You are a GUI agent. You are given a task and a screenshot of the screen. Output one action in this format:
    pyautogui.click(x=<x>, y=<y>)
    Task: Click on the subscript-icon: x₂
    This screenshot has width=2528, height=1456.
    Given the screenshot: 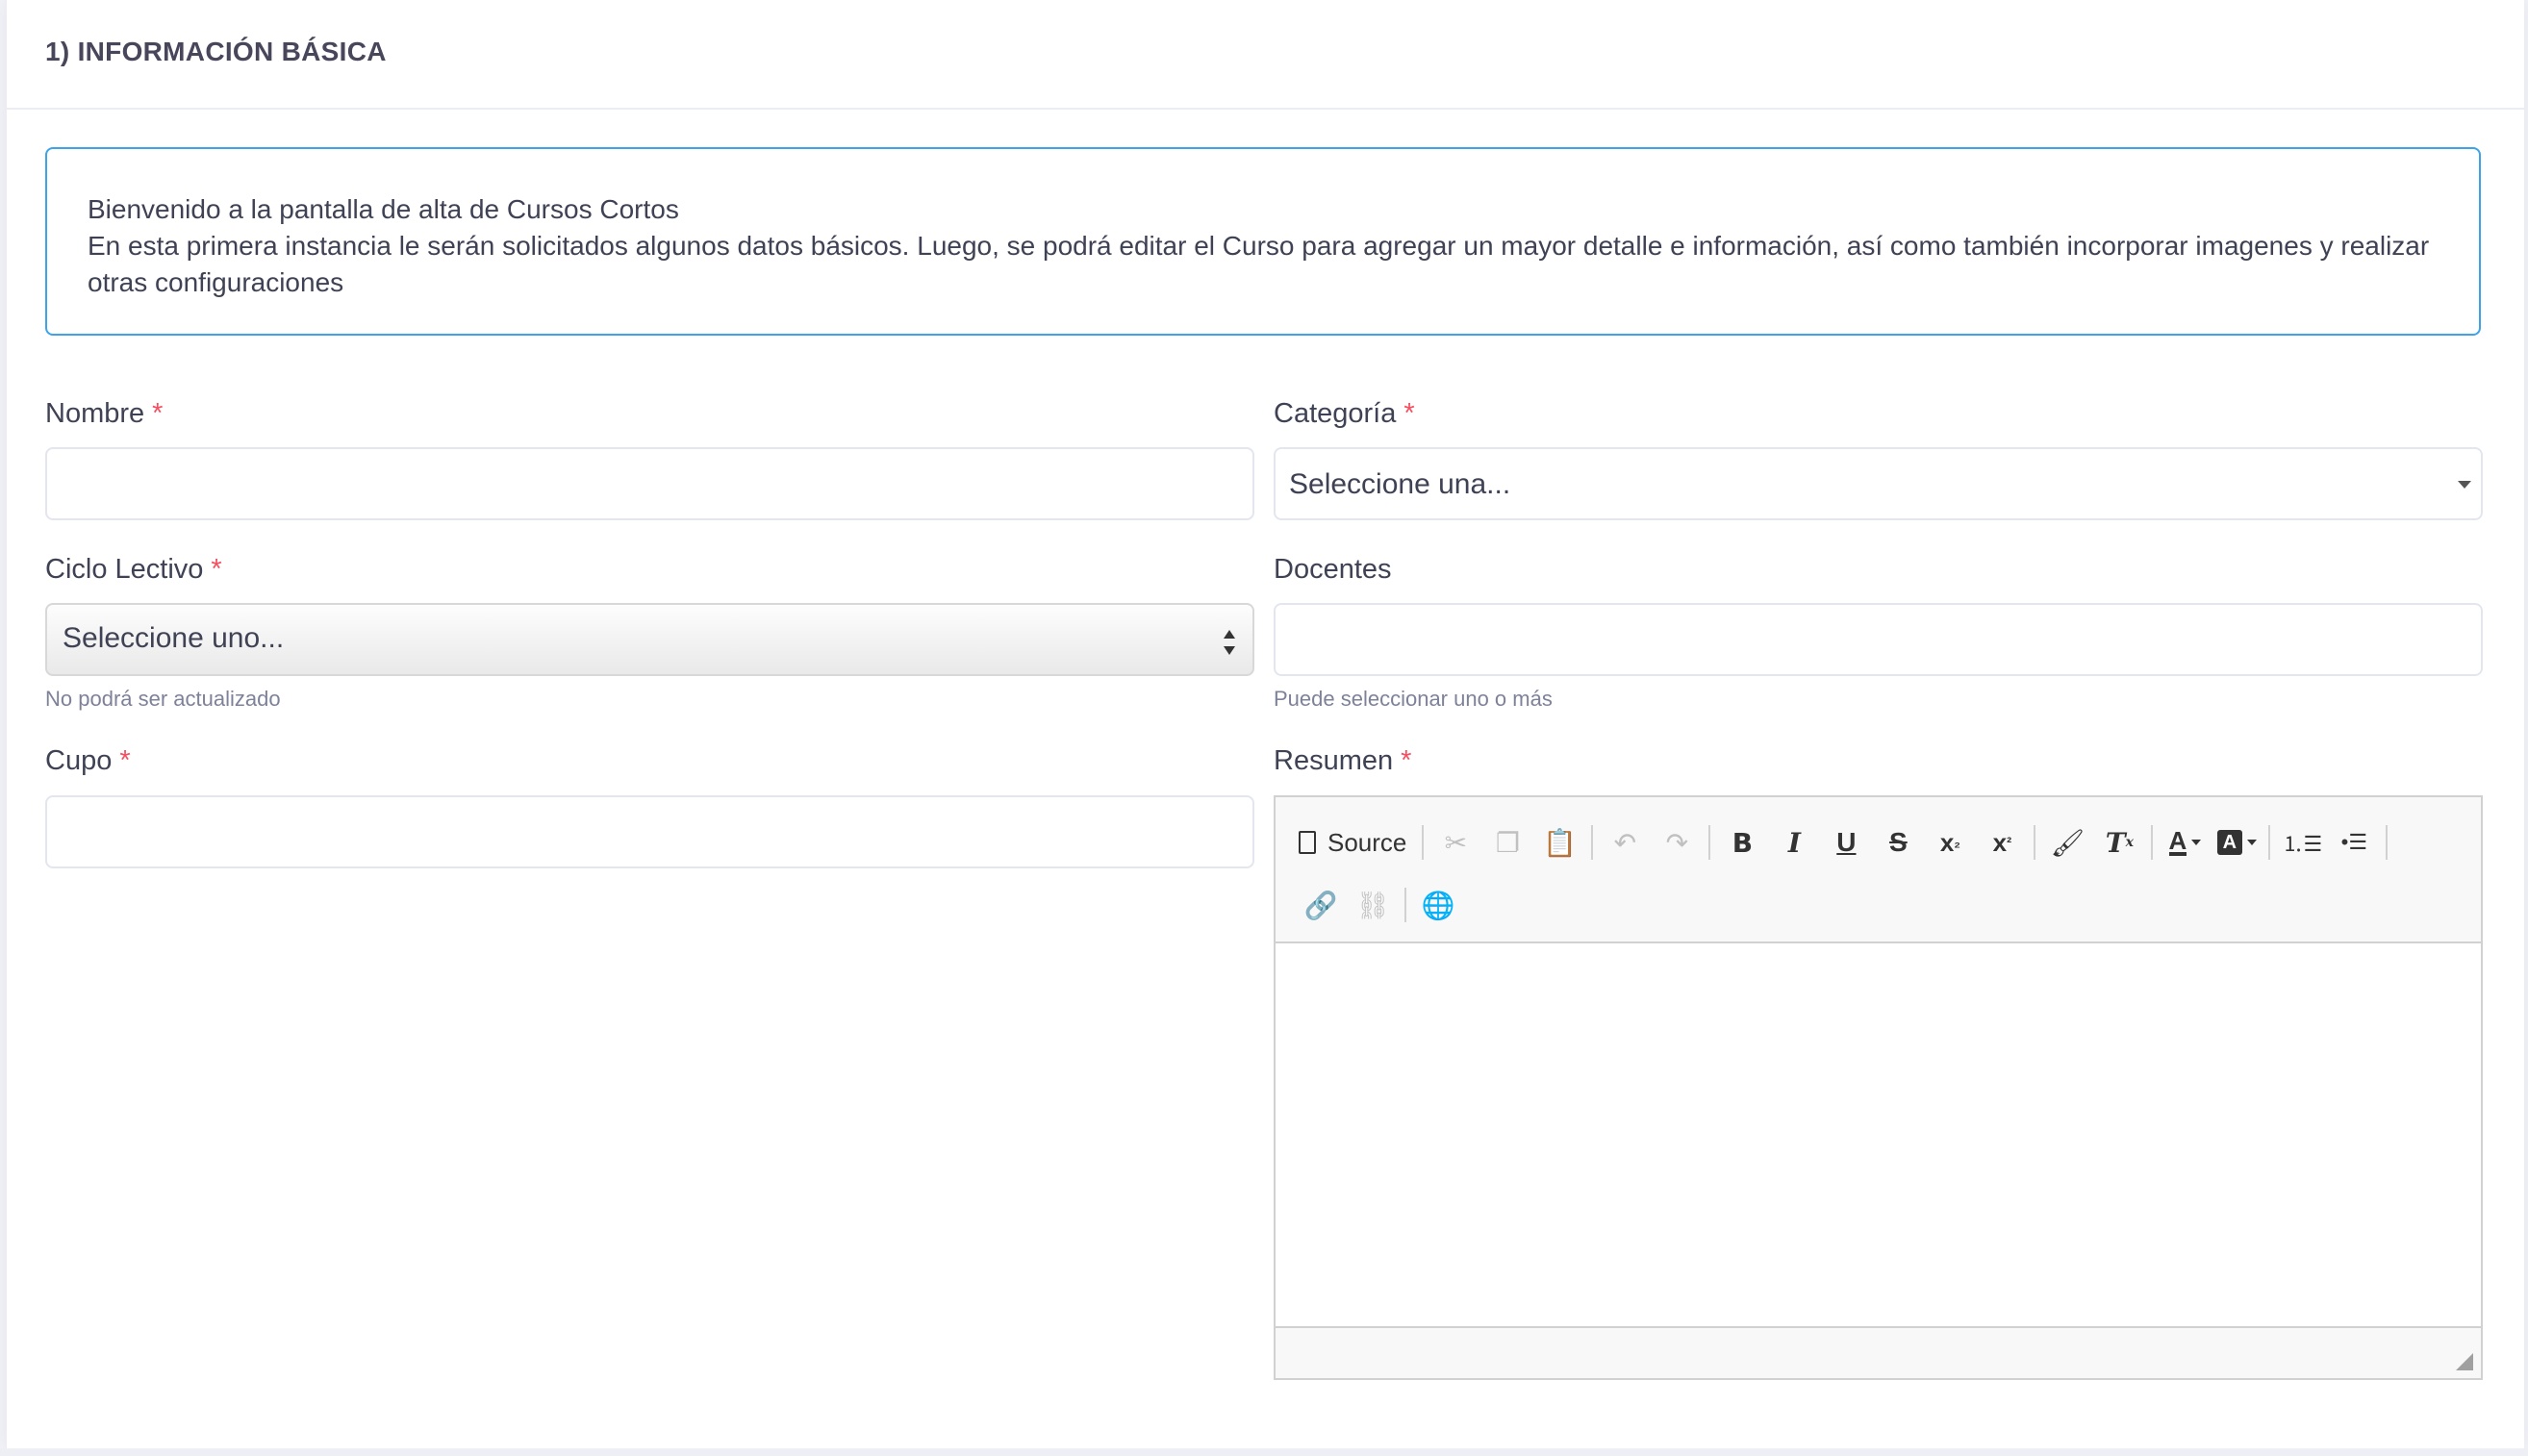 What is the action you would take?
    pyautogui.click(x=1950, y=842)
    